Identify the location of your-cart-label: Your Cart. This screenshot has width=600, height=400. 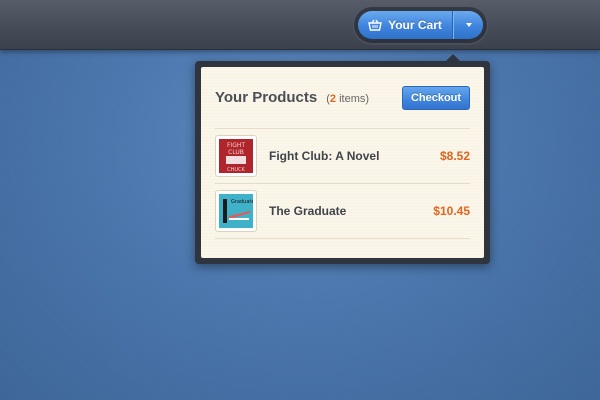
(415, 25).